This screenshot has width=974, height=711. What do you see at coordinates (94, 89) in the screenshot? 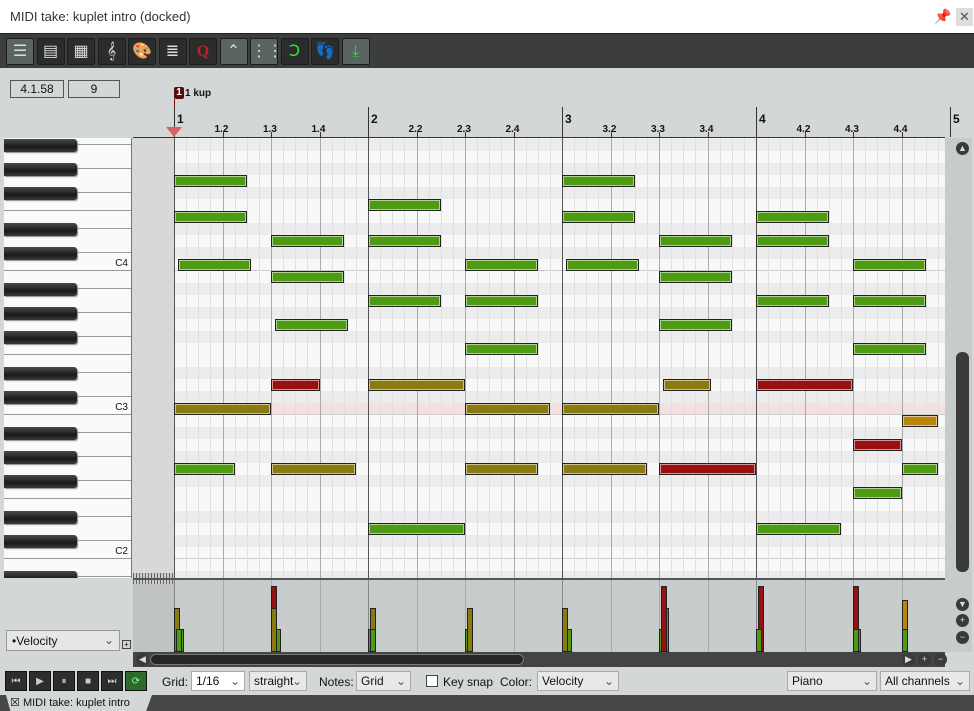
I see `value-field: 9` at bounding box center [94, 89].